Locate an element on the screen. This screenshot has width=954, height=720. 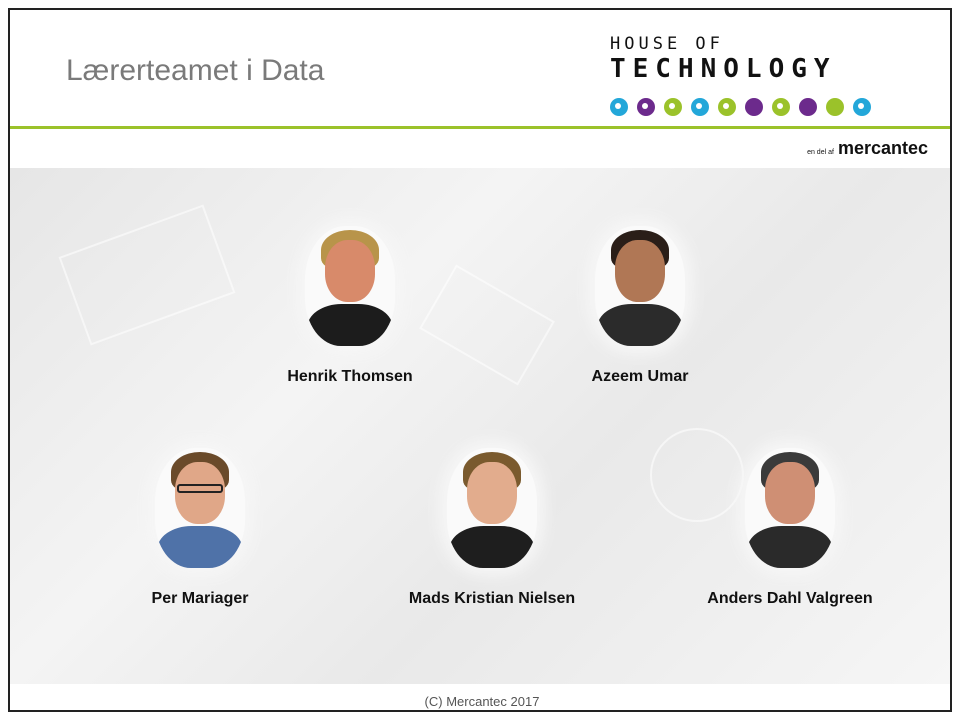
person-card: Henrik Thomsen is located at coordinates (350, 306).